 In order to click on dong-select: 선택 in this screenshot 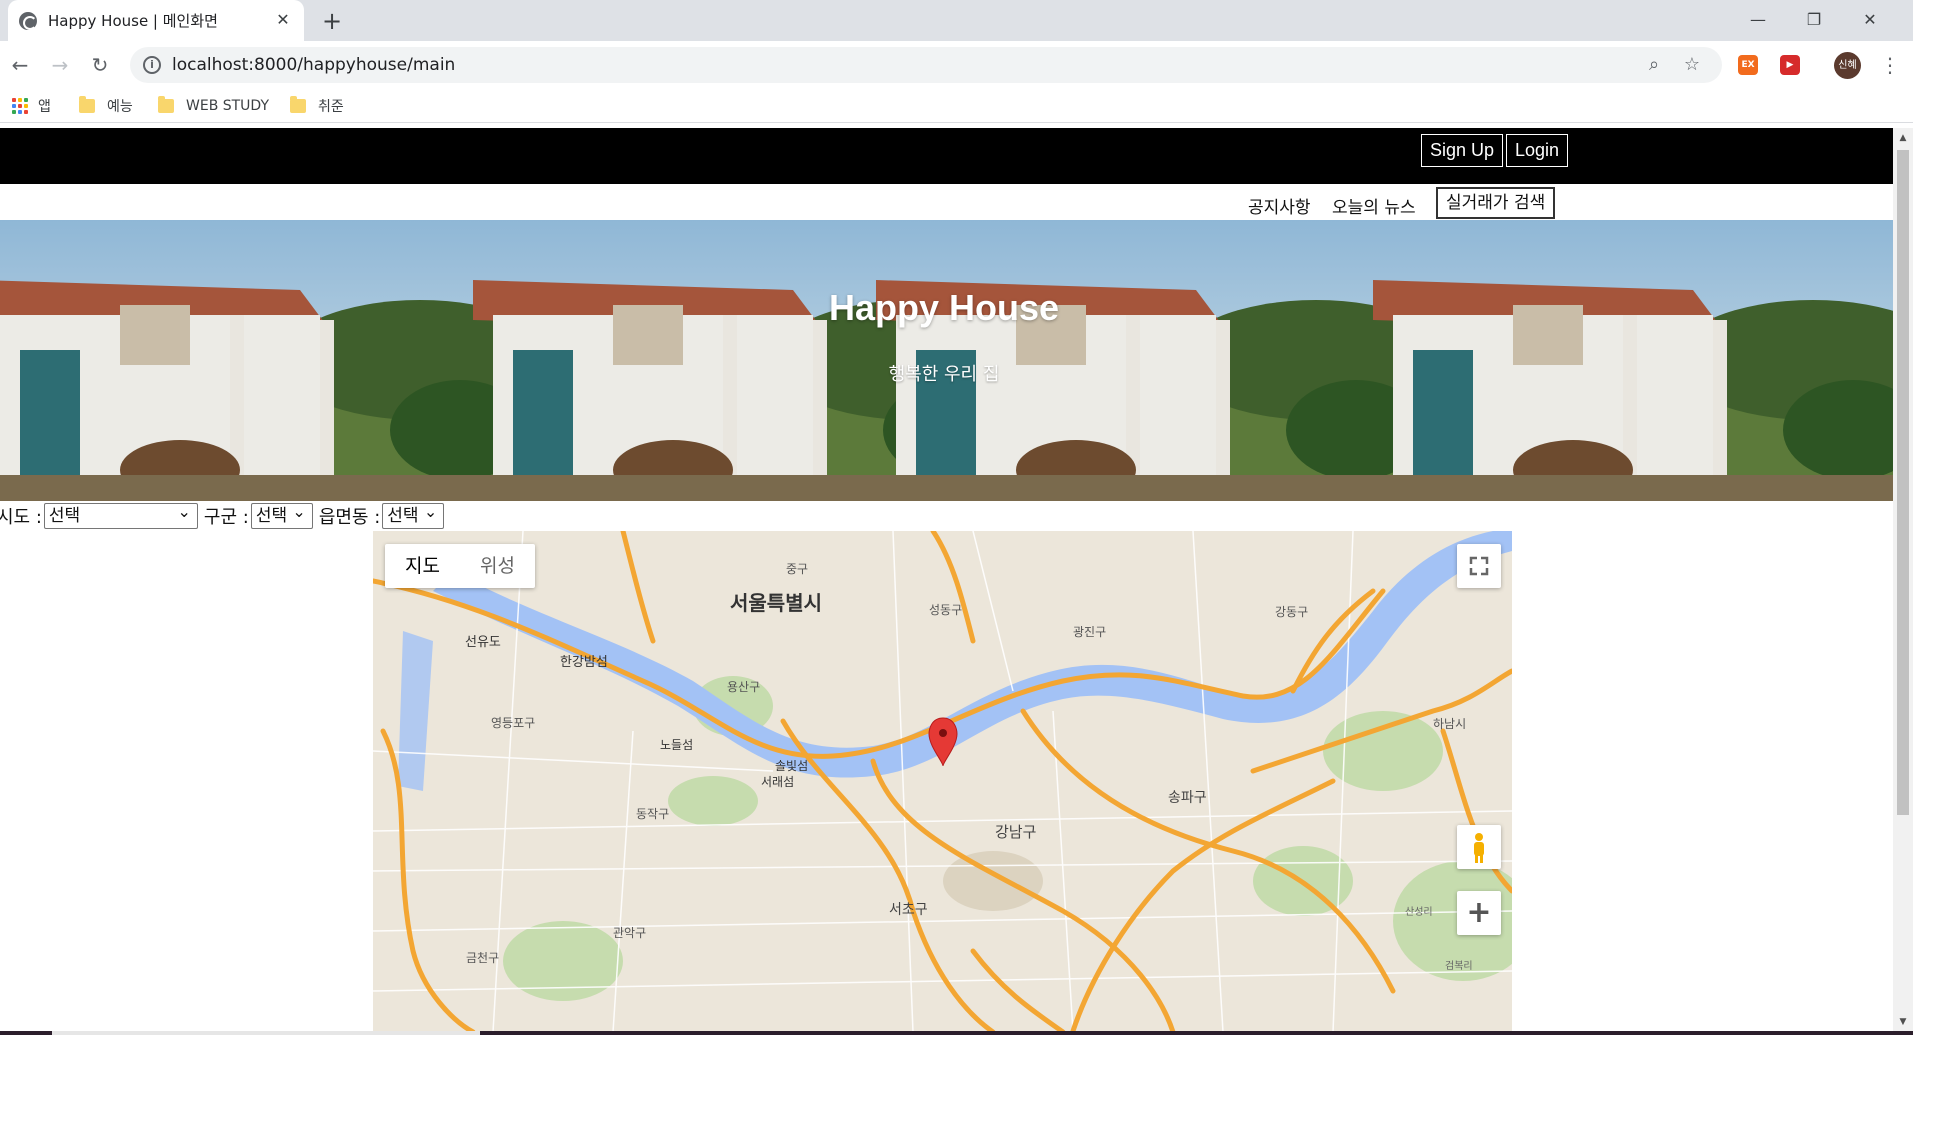, I will do `click(413, 514)`.